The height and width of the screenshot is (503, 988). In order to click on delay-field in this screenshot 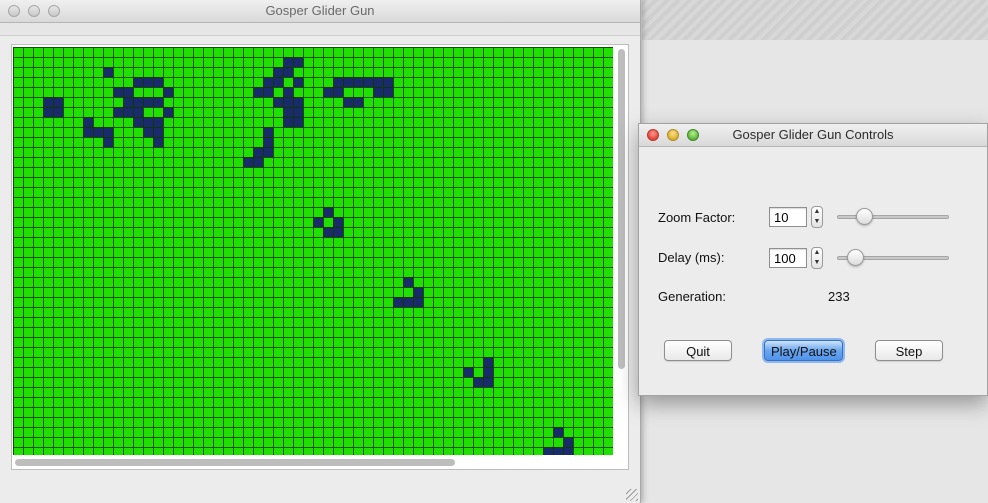, I will do `click(788, 258)`.